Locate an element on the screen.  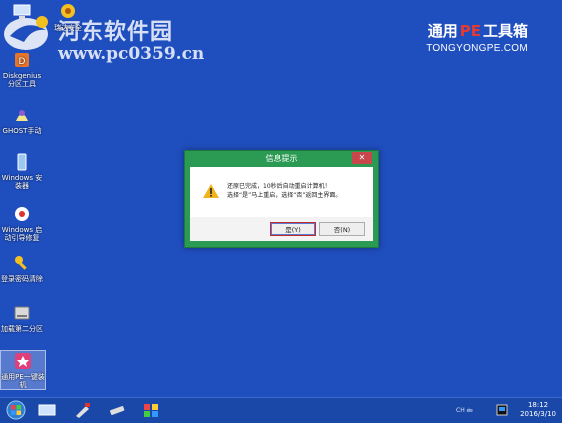
safety-icon is located at coordinates (68, 11).